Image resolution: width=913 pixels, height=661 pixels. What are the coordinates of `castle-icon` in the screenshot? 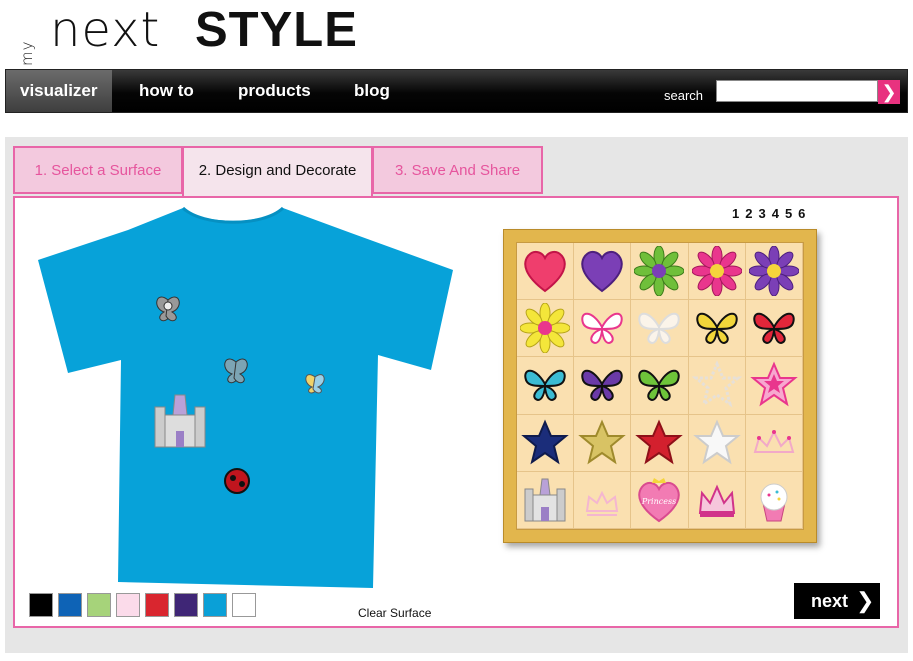 It's located at (545, 500).